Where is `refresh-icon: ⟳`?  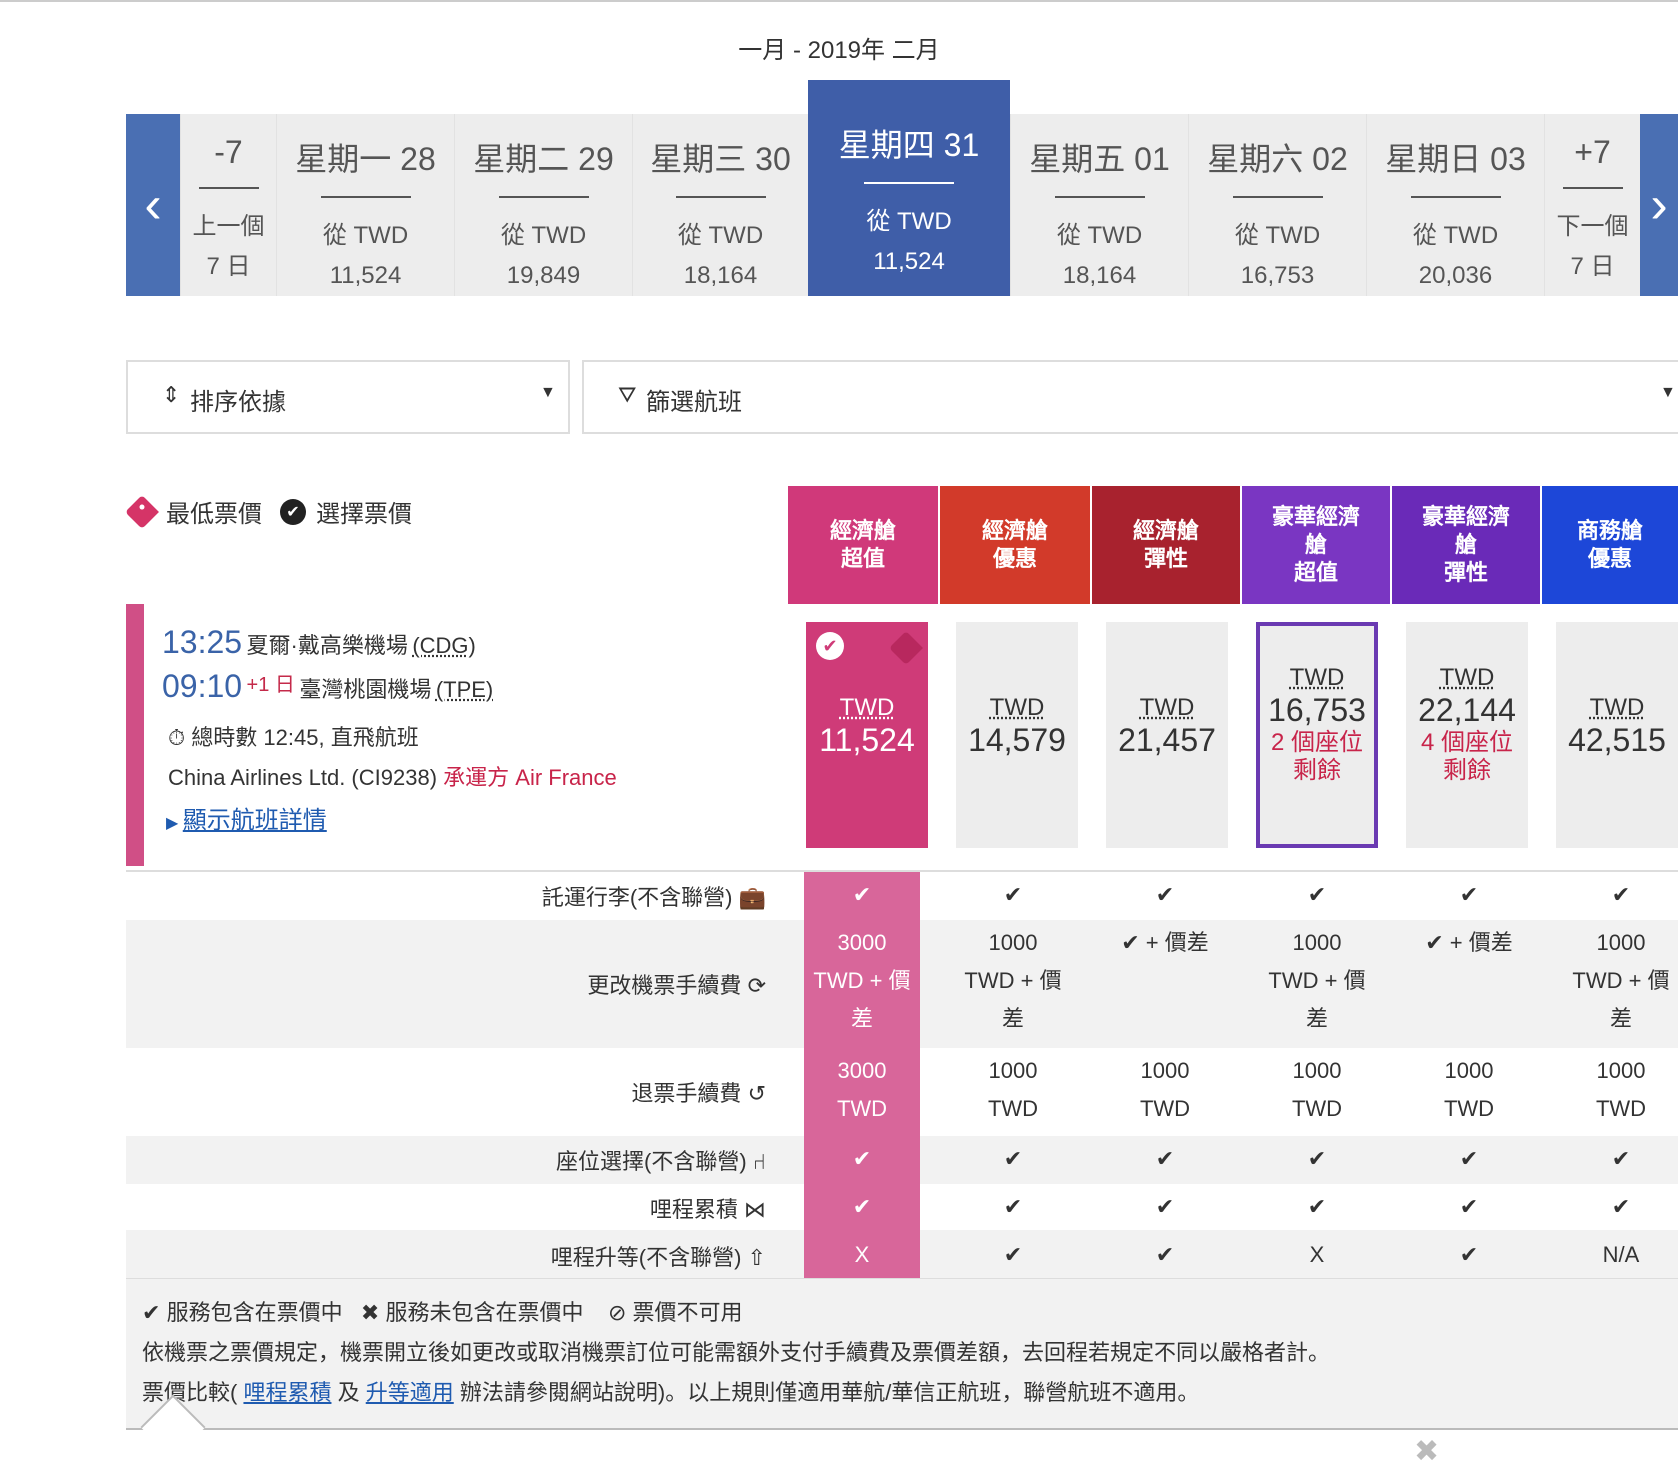 refresh-icon: ⟳ is located at coordinates (756, 985).